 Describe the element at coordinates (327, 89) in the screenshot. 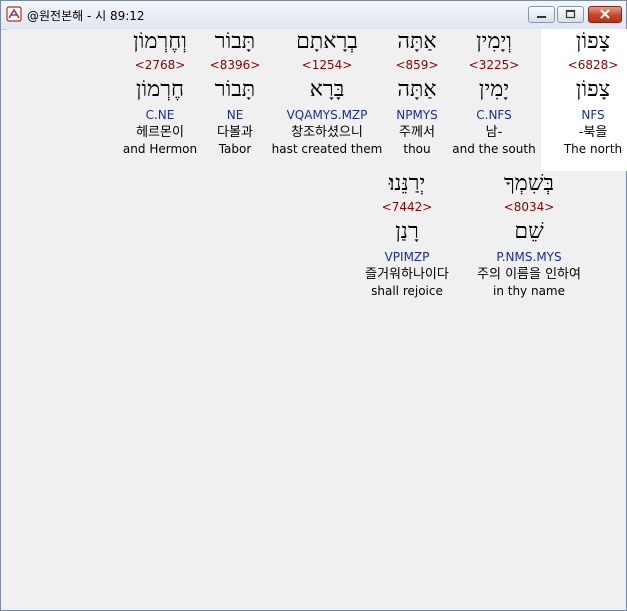

I see `lemma: בָּרָא` at that location.